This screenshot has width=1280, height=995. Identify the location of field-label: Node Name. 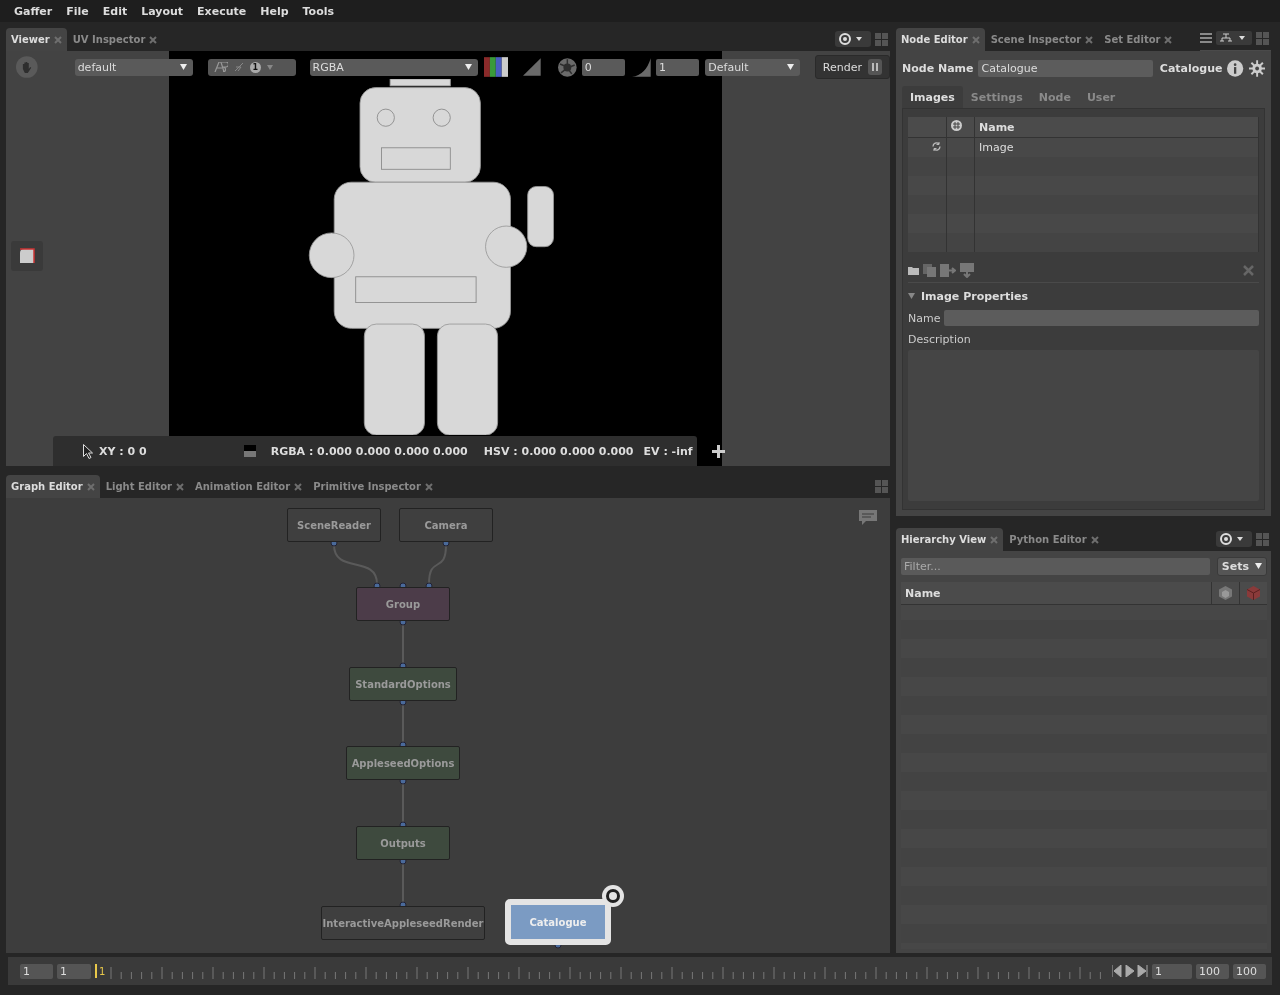
(938, 68).